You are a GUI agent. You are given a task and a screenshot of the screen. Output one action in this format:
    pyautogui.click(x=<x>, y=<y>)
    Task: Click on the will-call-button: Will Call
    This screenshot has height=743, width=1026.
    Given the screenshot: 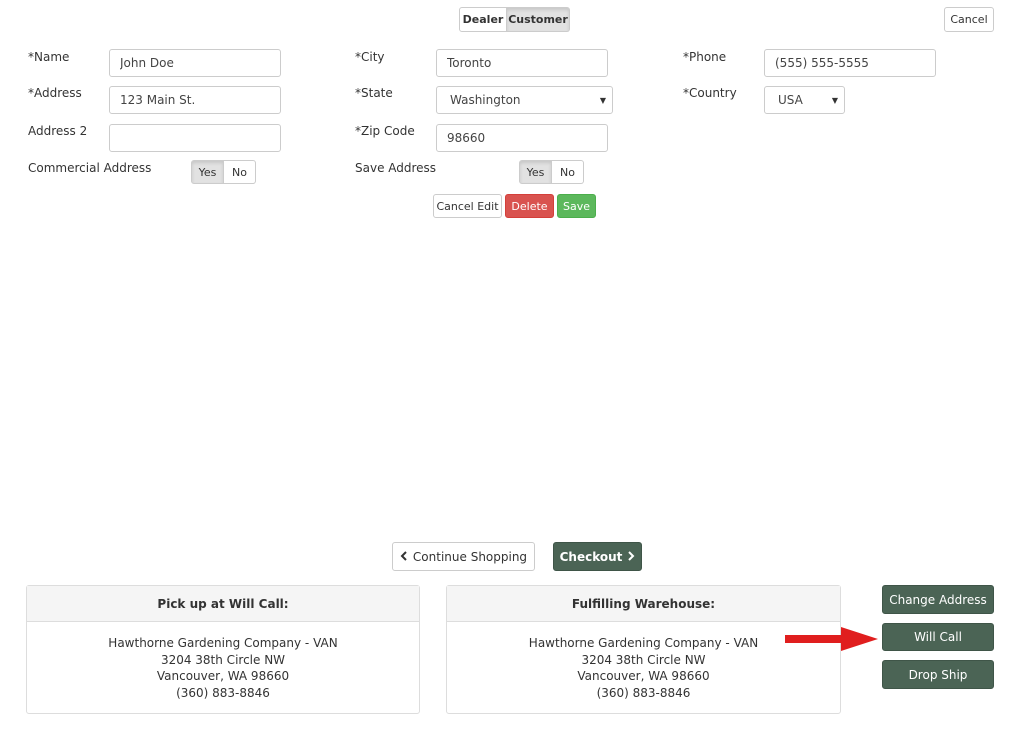 What is the action you would take?
    pyautogui.click(x=938, y=637)
    